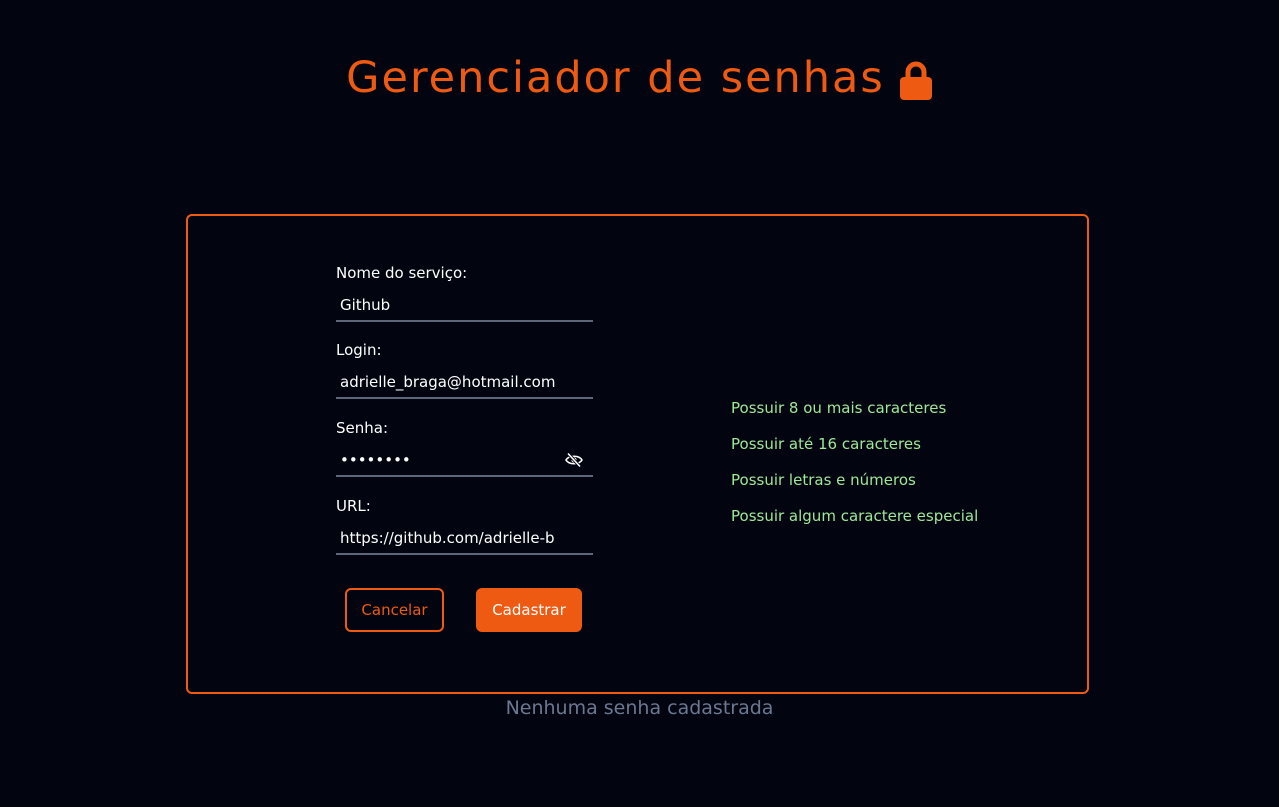 This screenshot has height=807, width=1279. I want to click on rule-max-length: Possuir até 16 caracteres, so click(826, 444).